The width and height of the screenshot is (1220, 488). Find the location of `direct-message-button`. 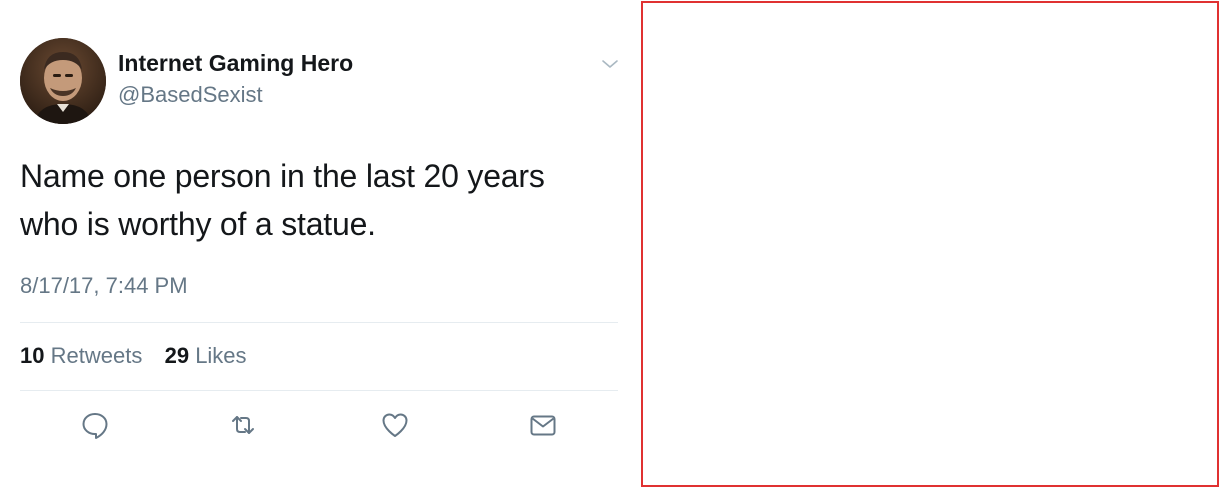

direct-message-button is located at coordinates (543, 425).